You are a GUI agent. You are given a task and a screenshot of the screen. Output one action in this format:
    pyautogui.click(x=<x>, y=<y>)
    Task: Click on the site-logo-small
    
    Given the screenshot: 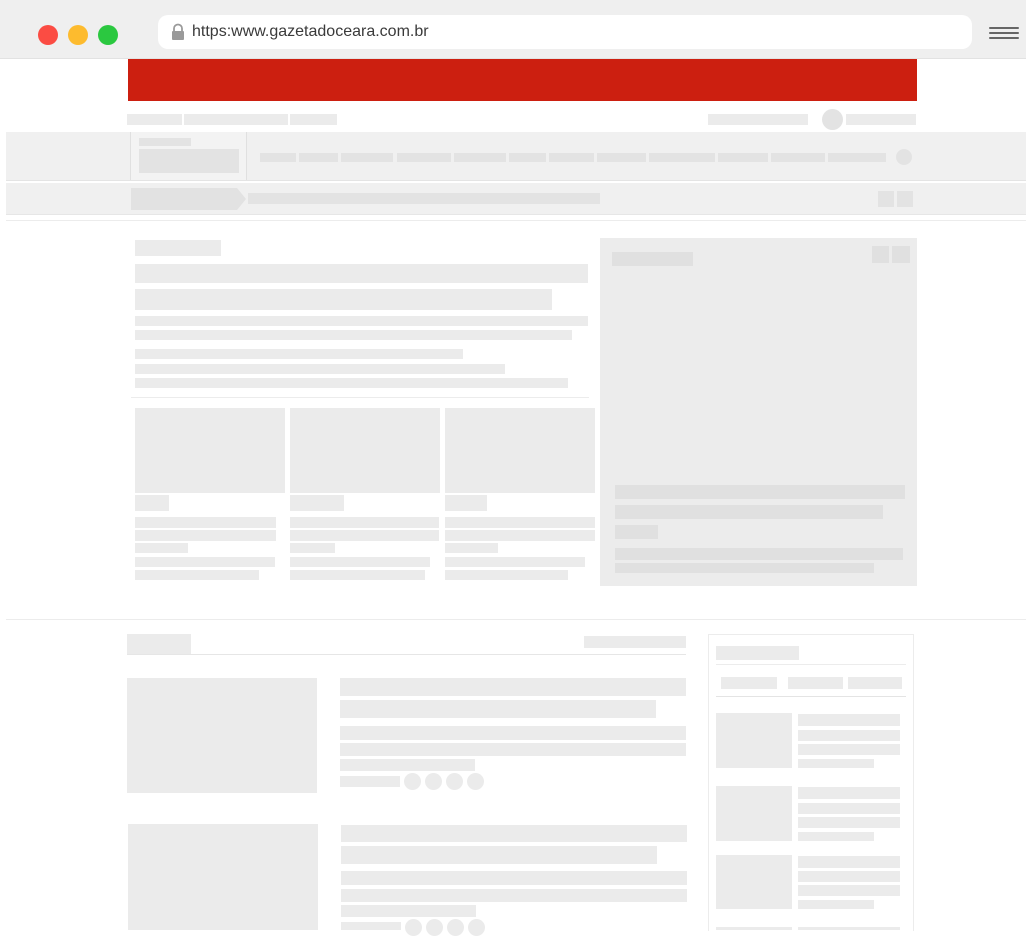 What is the action you would take?
    pyautogui.click(x=165, y=142)
    